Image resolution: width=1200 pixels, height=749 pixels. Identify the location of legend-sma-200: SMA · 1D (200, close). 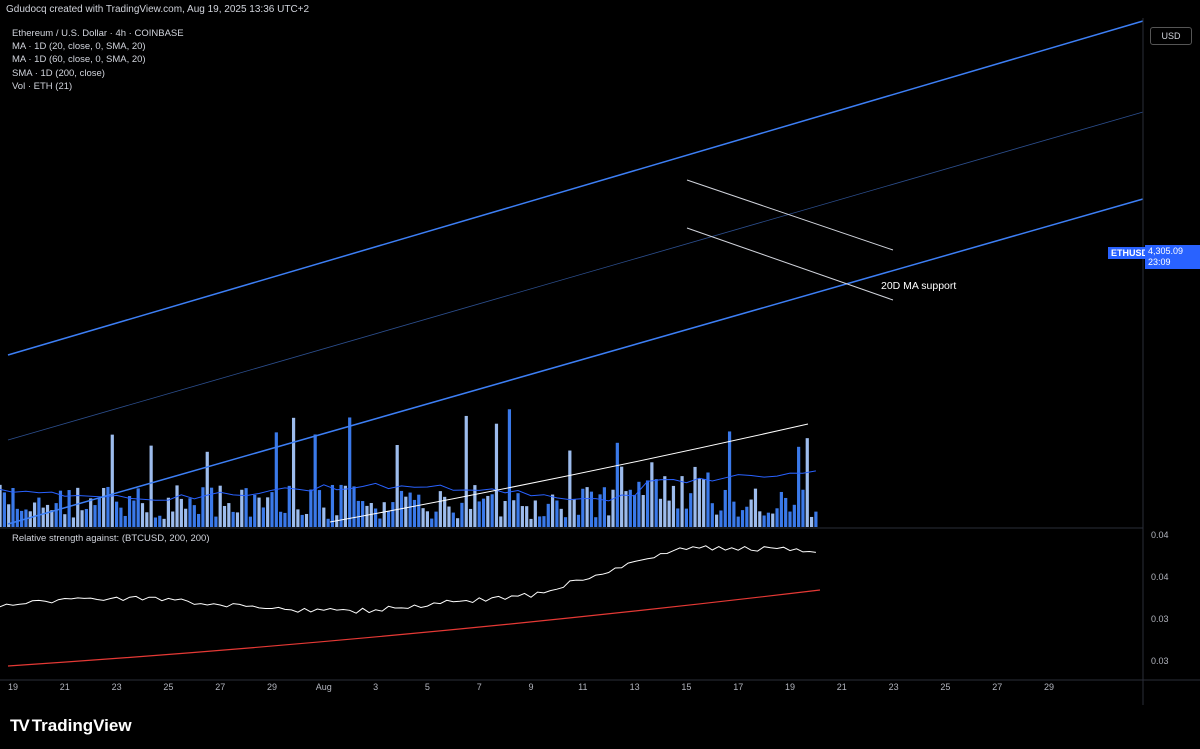
(98, 73).